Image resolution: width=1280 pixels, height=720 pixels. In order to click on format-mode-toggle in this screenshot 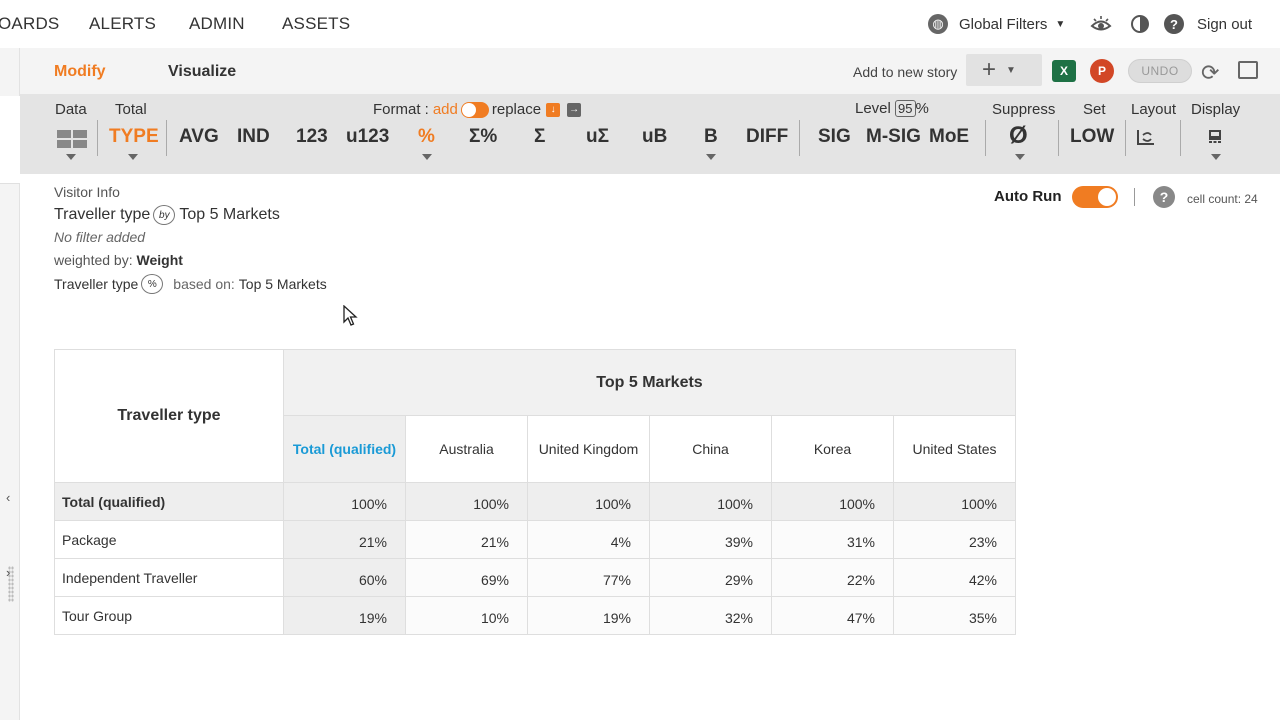, I will do `click(474, 109)`.